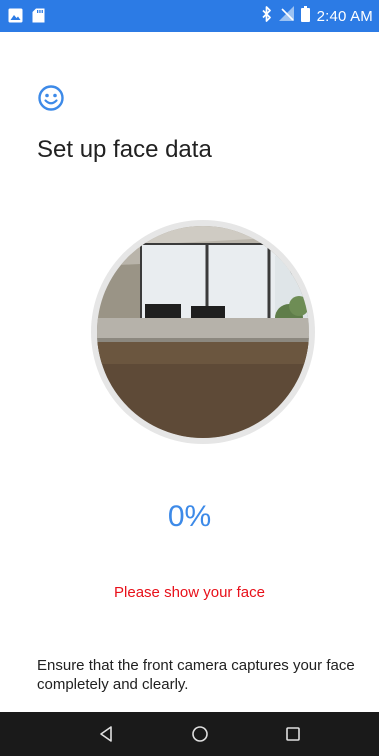  Describe the element at coordinates (107, 734) in the screenshot. I see `back-icon` at that location.